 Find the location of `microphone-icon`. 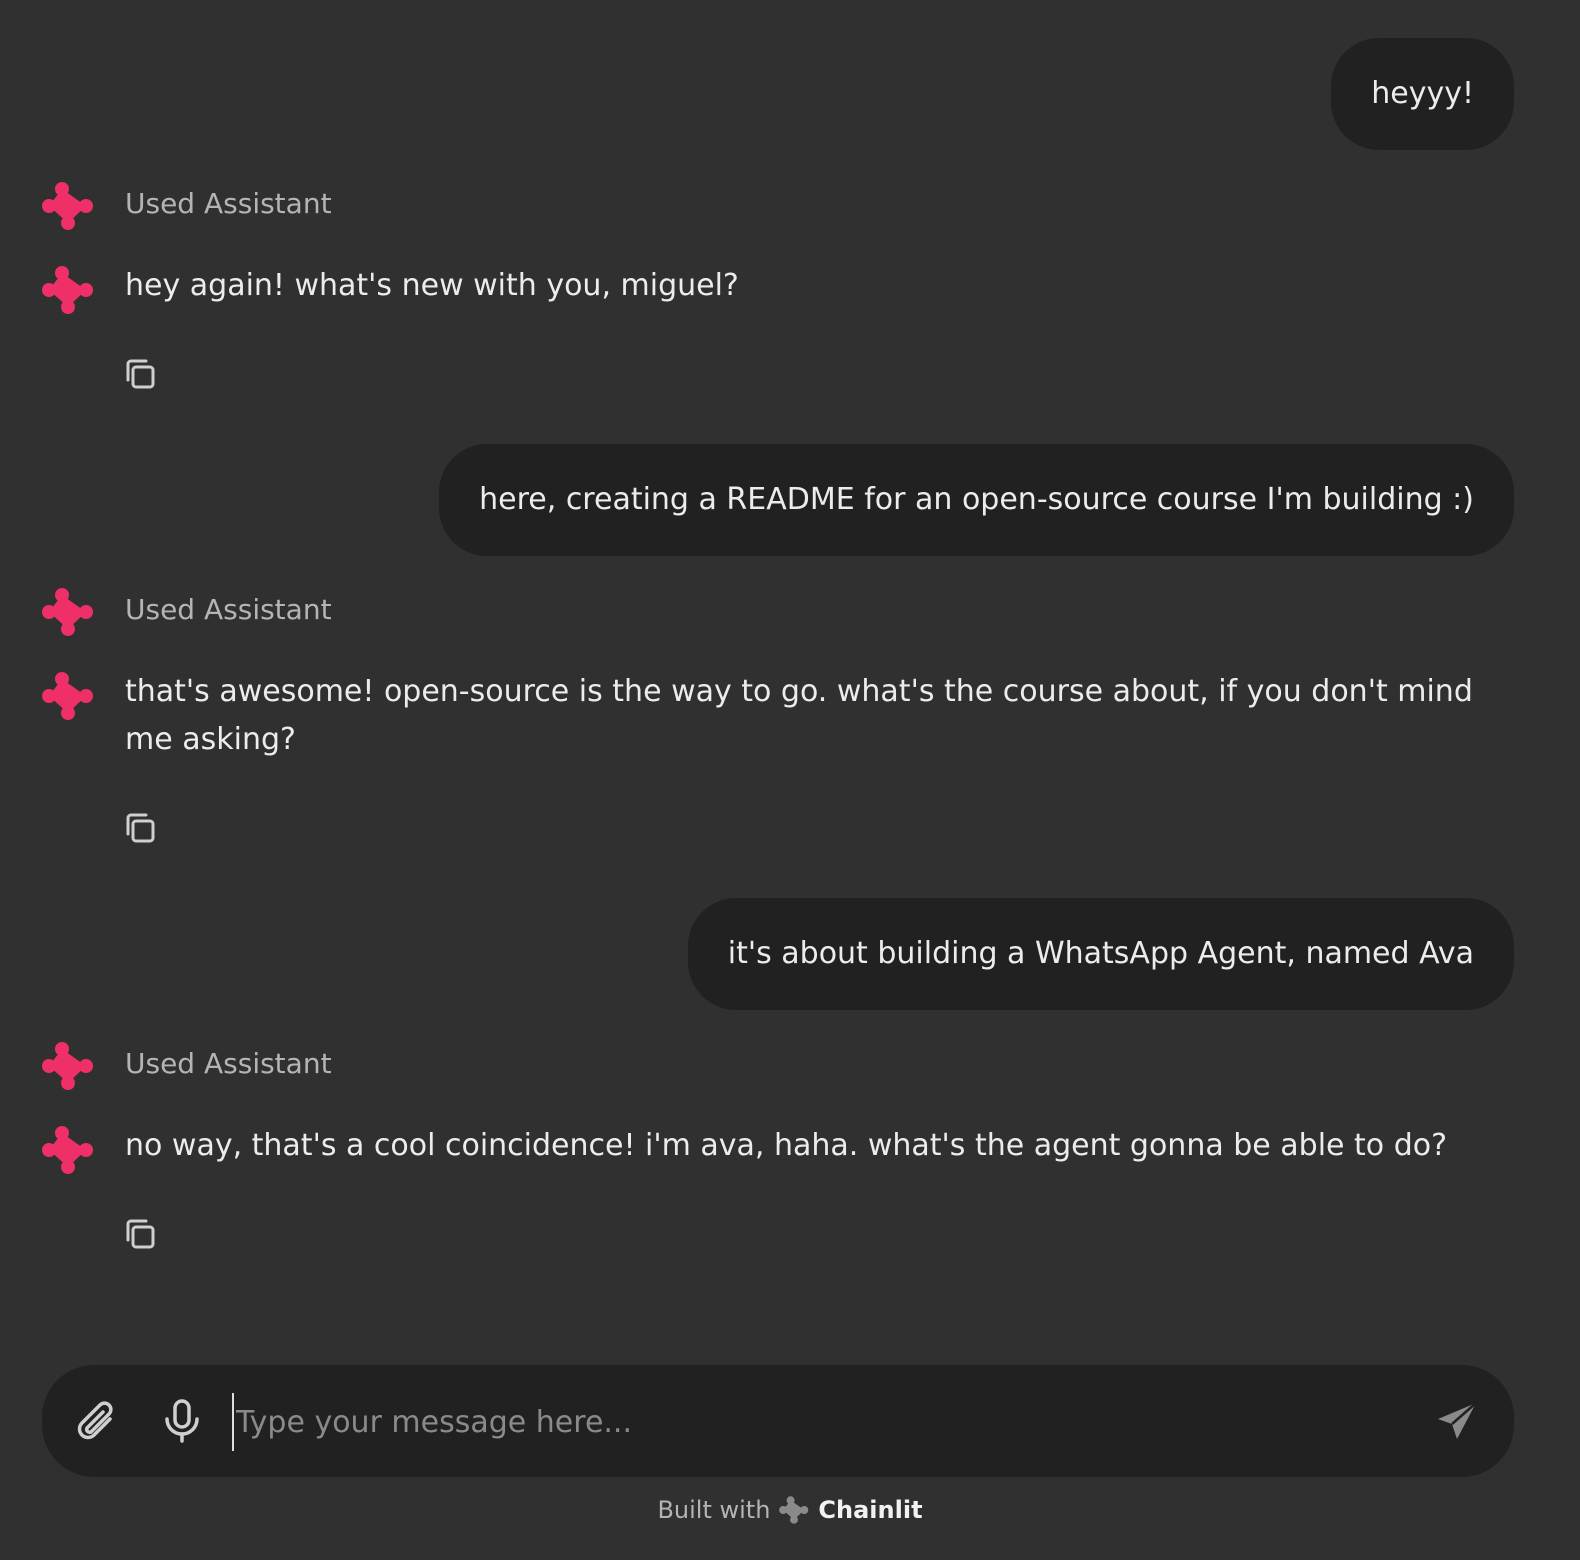

microphone-icon is located at coordinates (182, 1421).